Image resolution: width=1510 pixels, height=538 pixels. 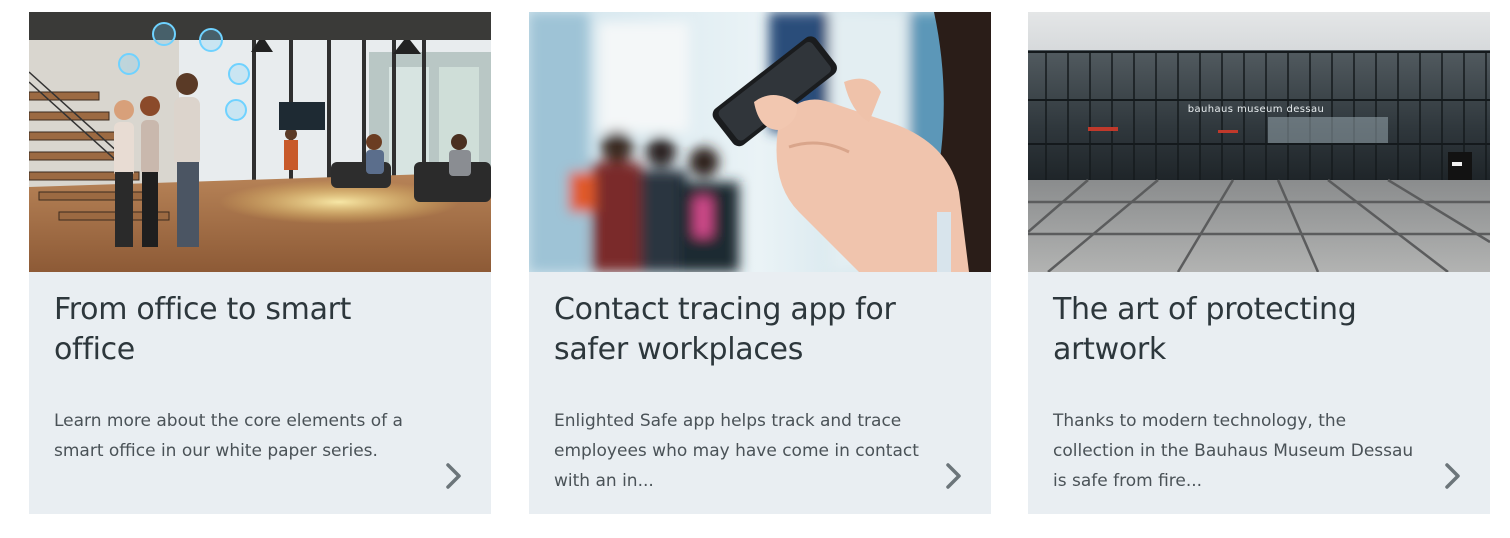 I want to click on museum-sign: bauhaus museum dessau, so click(x=1256, y=109).